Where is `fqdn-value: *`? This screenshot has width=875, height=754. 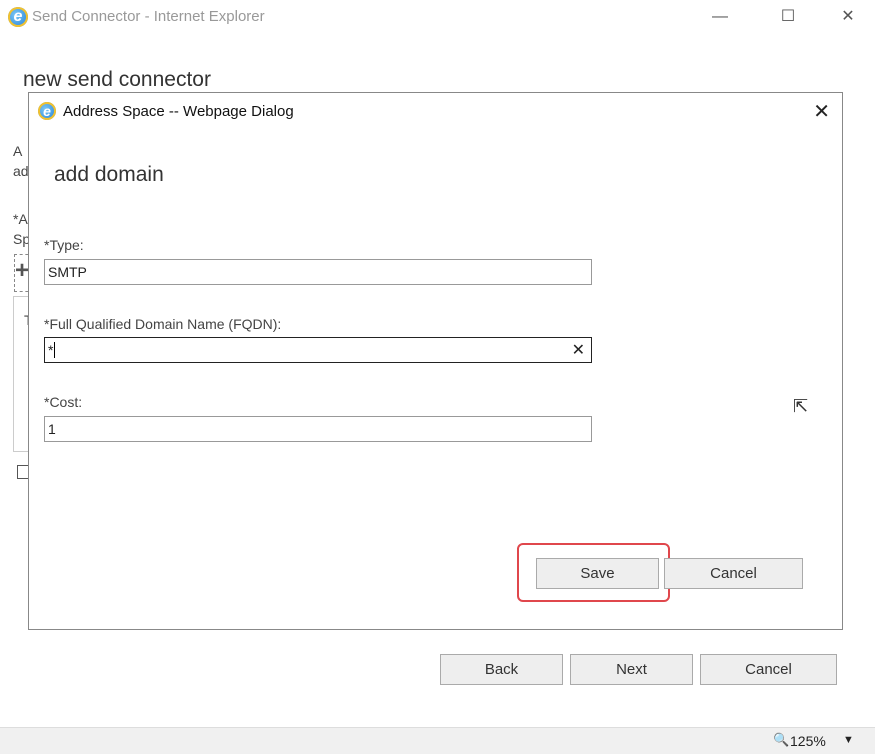
fqdn-value: * is located at coordinates (51, 350).